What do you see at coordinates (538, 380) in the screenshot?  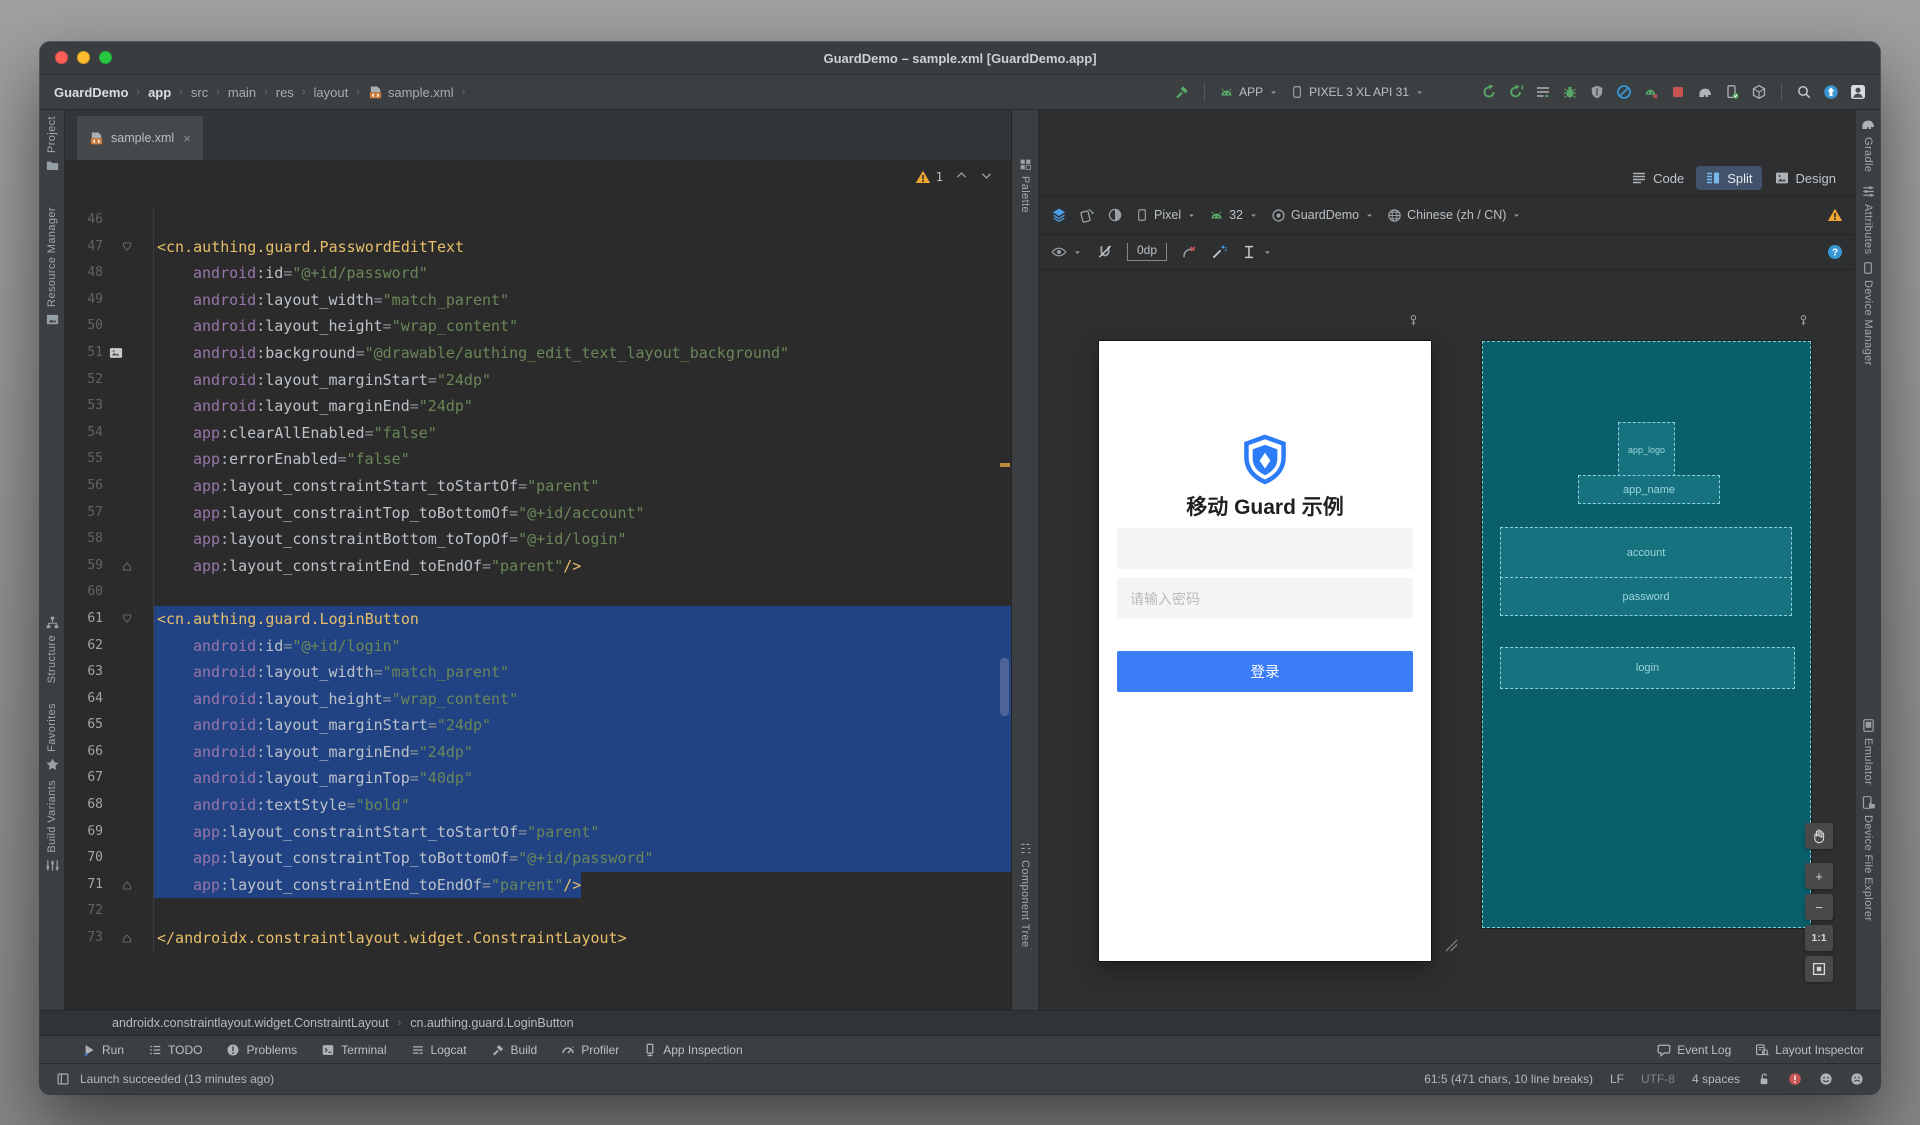 I see `code-line-52: 52 android:layout_marginStart="24dp"` at bounding box center [538, 380].